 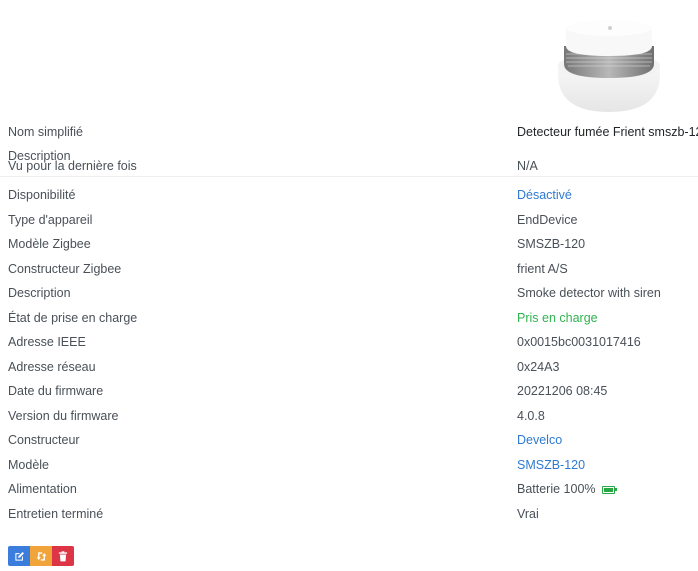 What do you see at coordinates (562, 391) in the screenshot?
I see `firmware-date-value: 20221206 08:45` at bounding box center [562, 391].